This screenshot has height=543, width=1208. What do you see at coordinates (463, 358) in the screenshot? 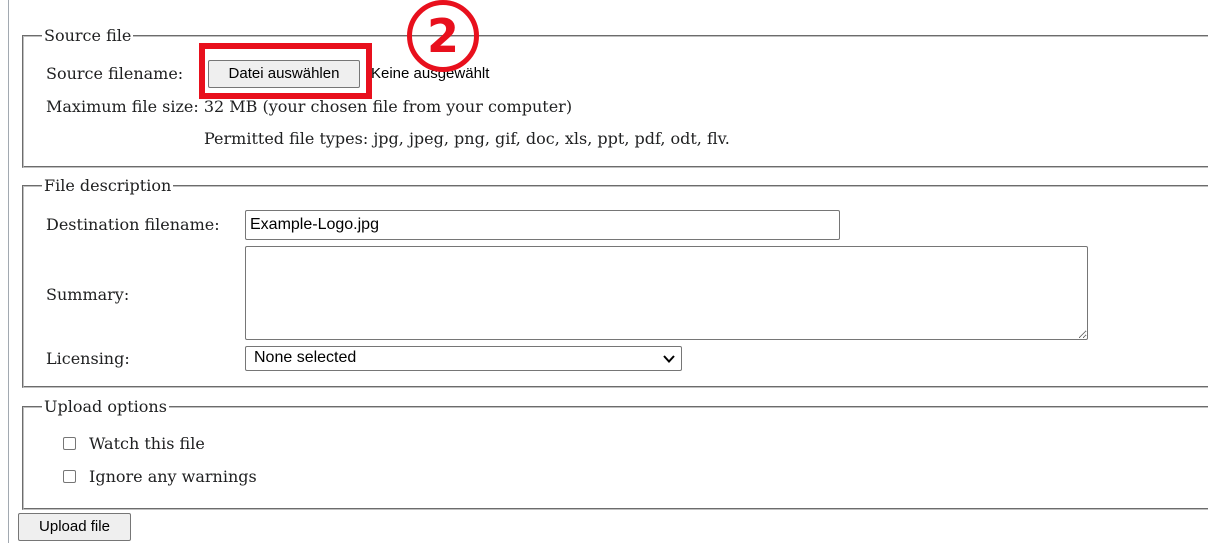
I see `licensing-select: None selected` at bounding box center [463, 358].